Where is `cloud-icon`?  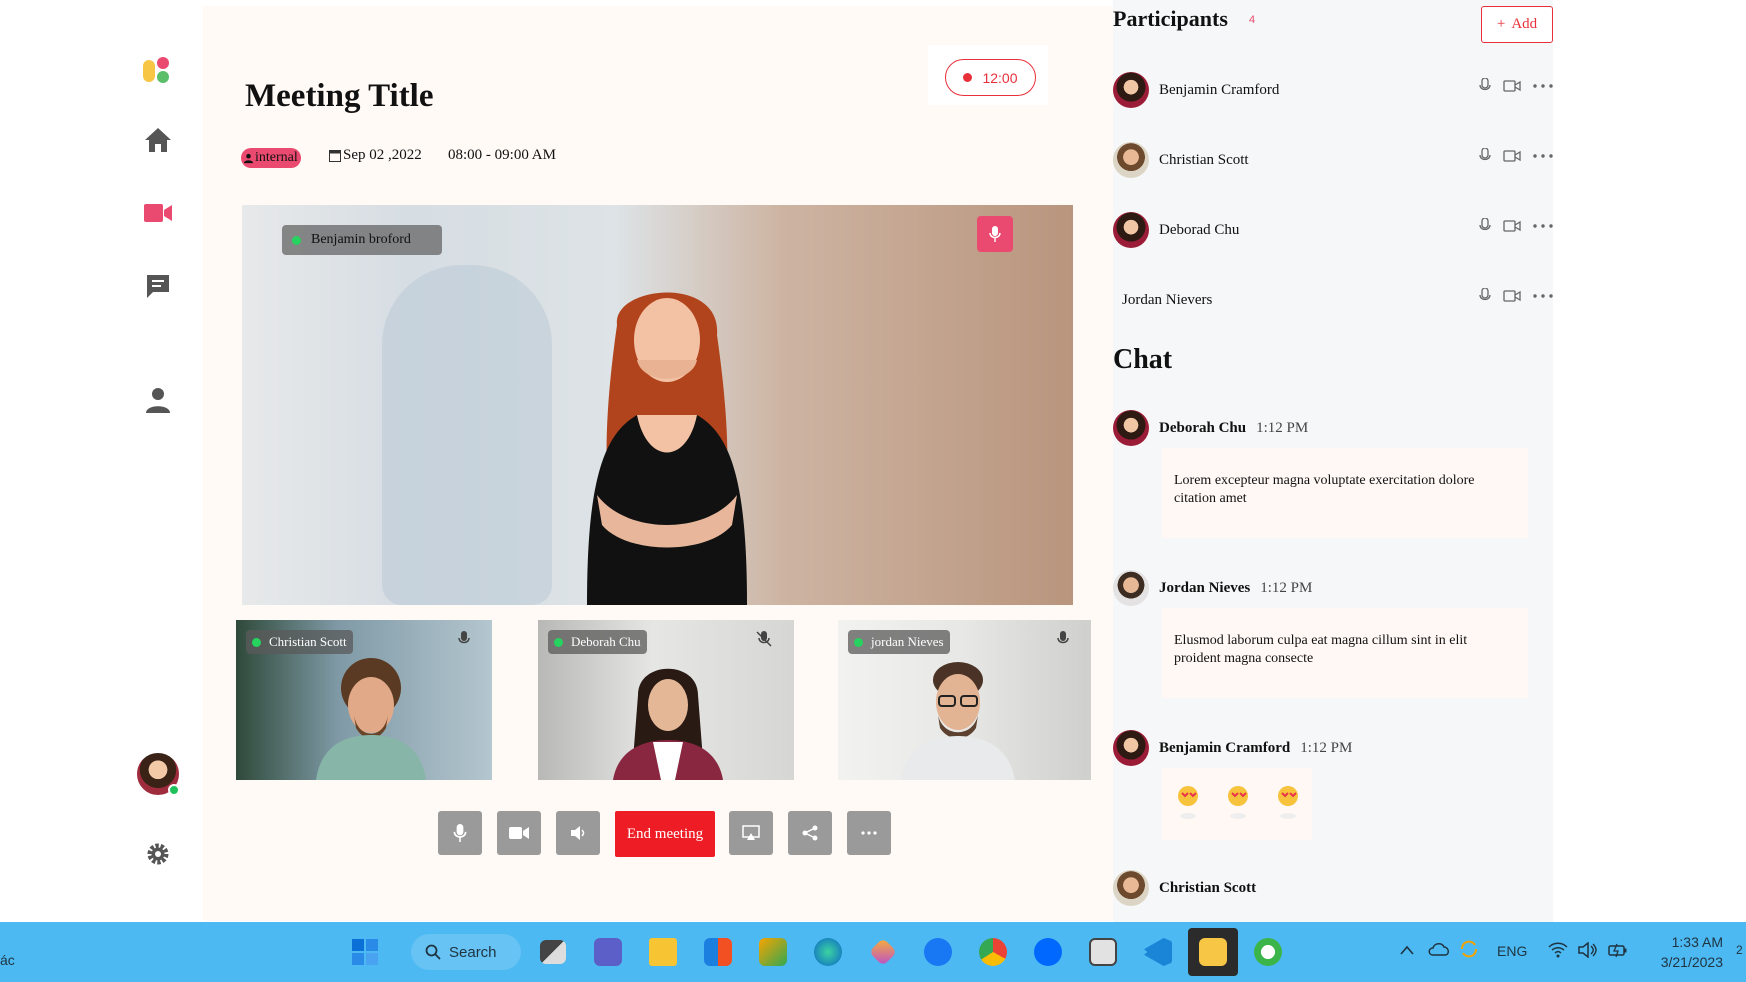
cloud-icon is located at coordinates (1439, 951).